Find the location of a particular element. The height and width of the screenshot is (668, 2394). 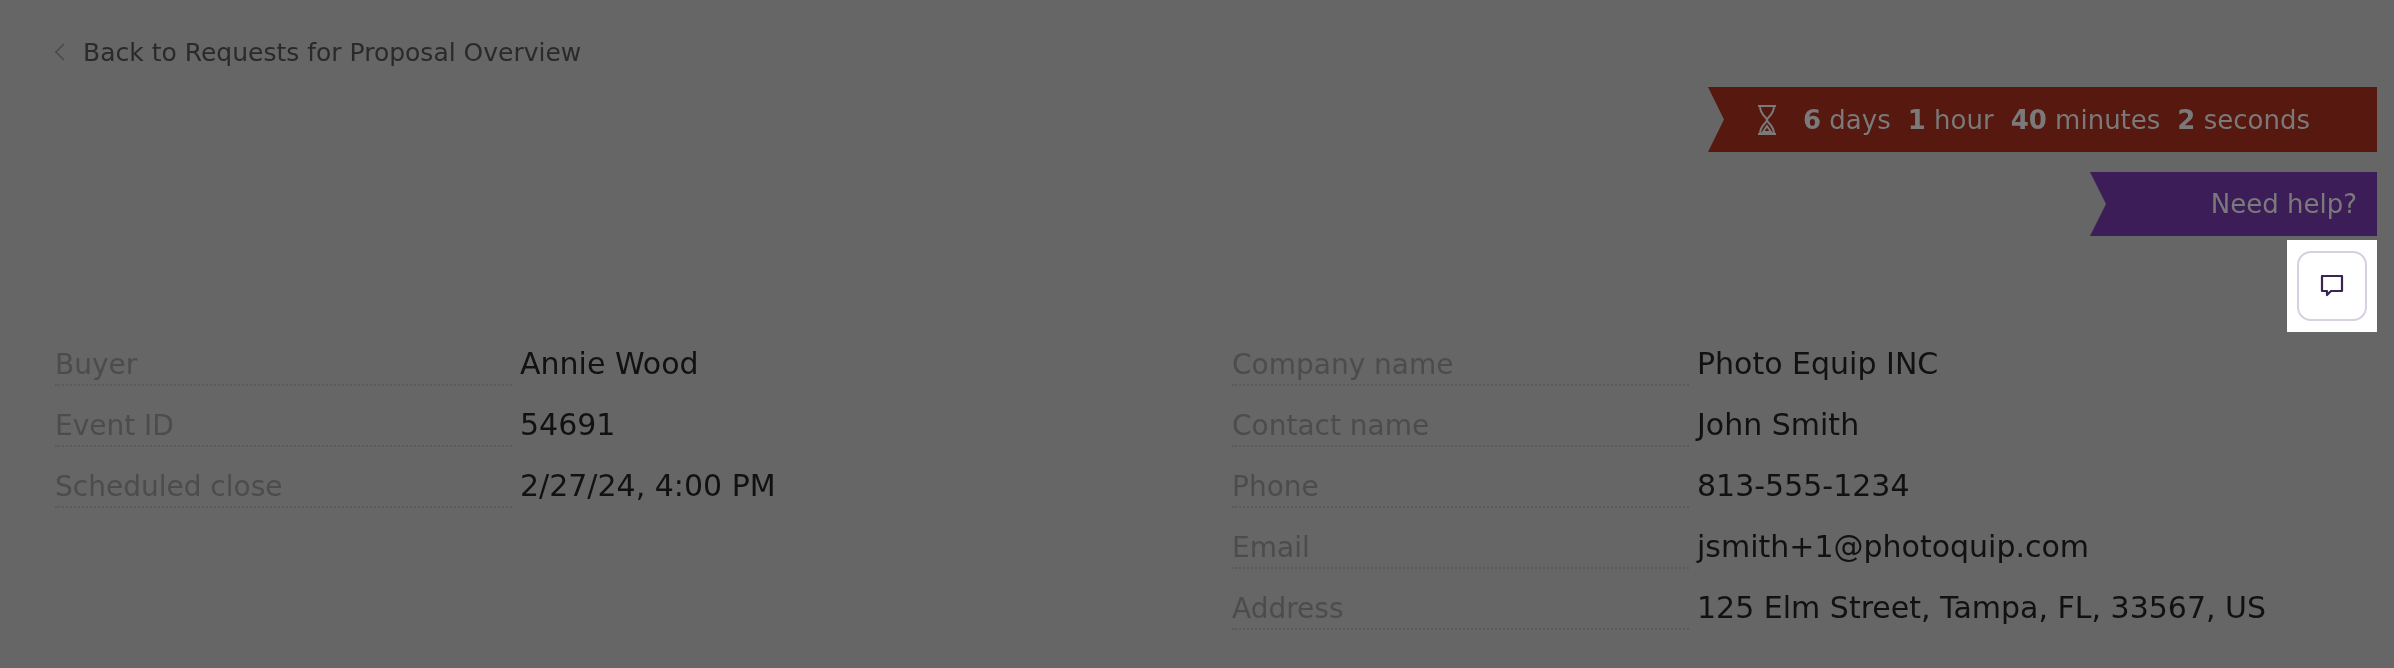

countdown-text: 2 seconds is located at coordinates (2243, 119).